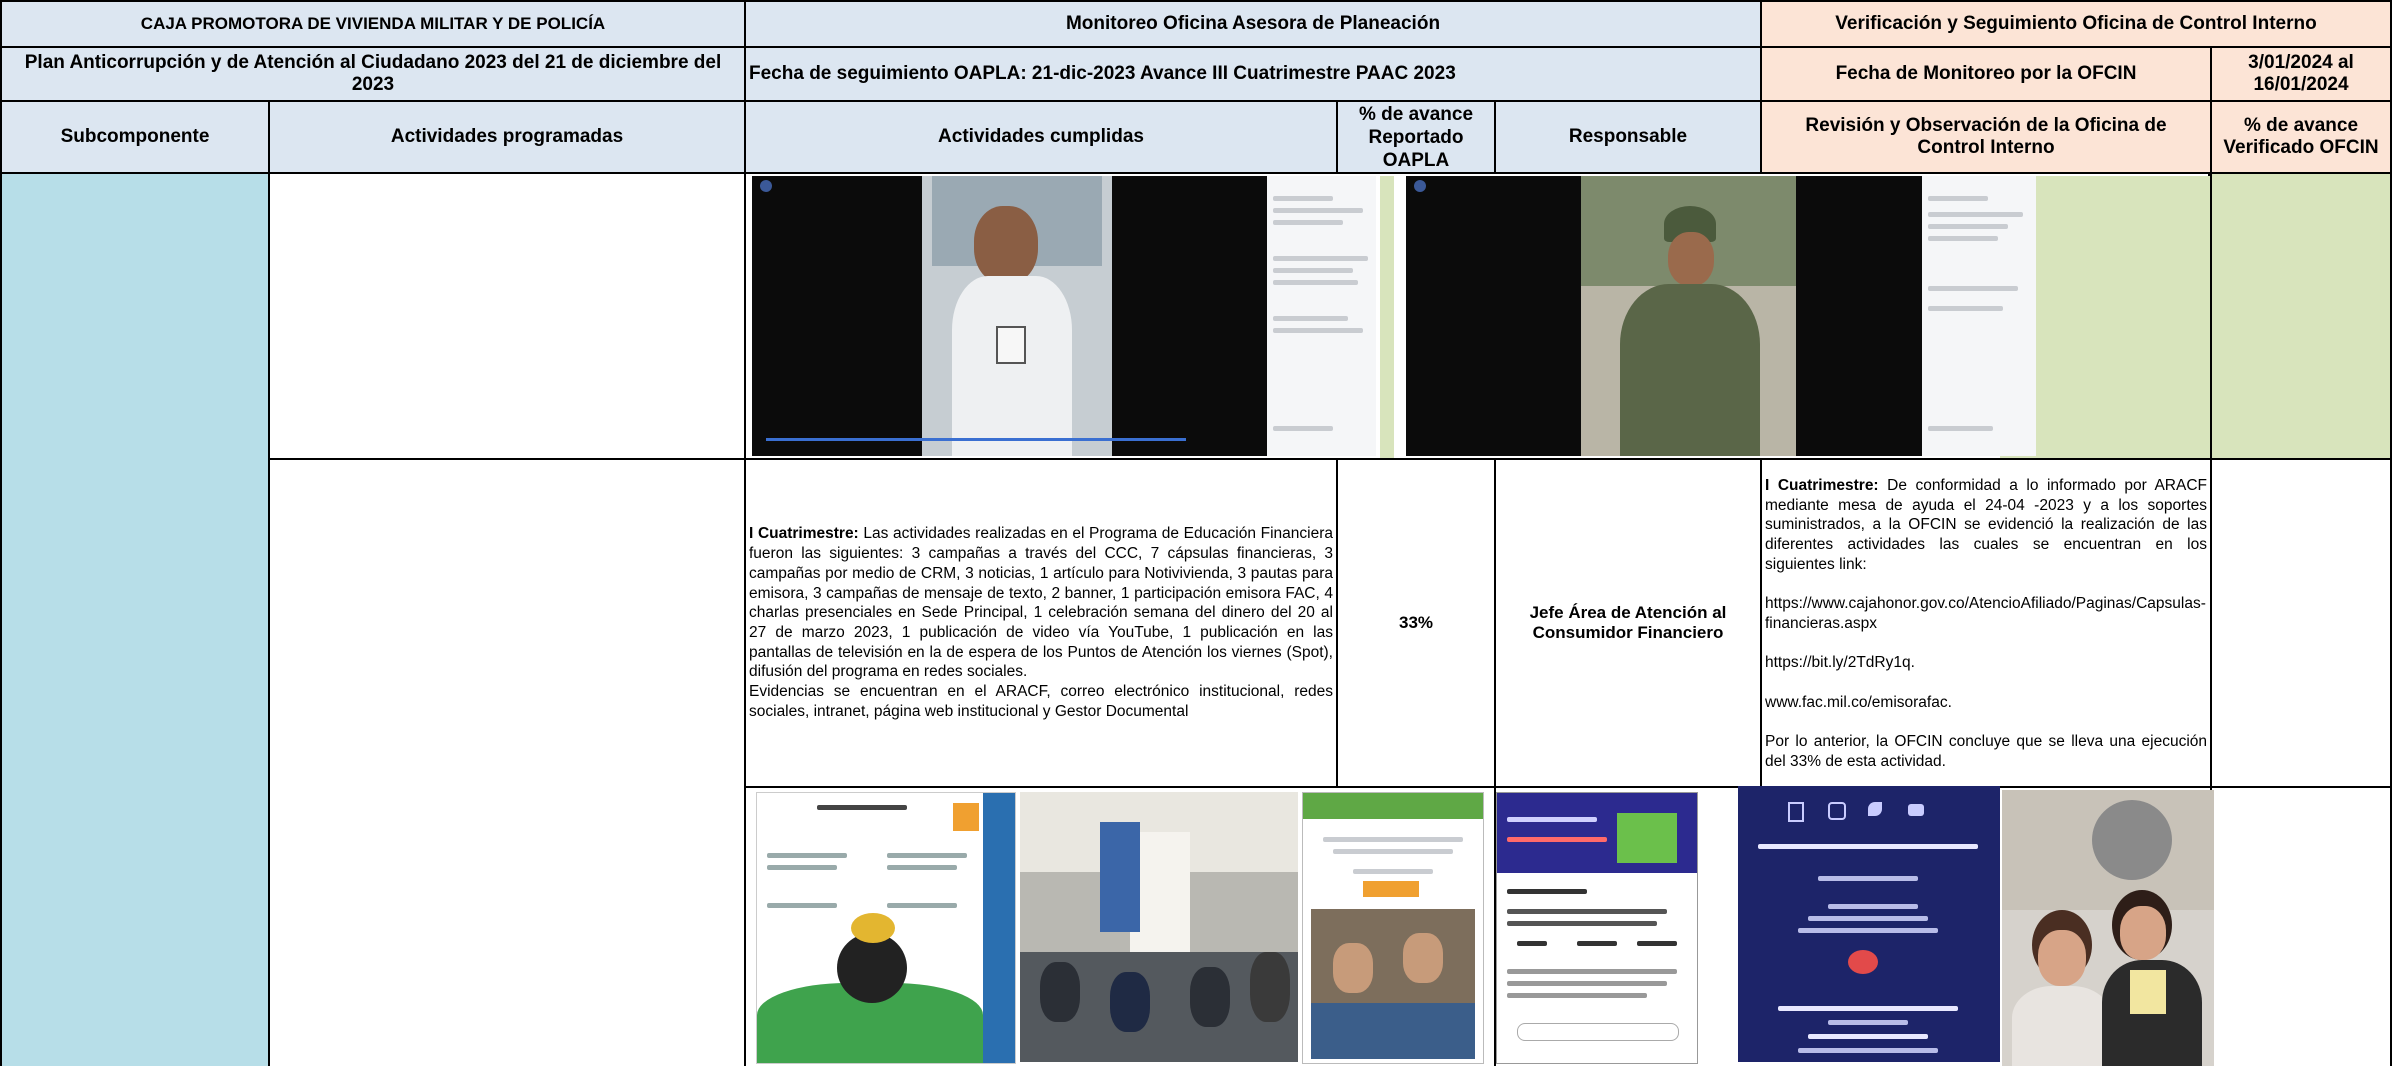 The image size is (2392, 1066). Describe the element at coordinates (1387, 317) in the screenshot. I see `verification-green-strip` at that location.